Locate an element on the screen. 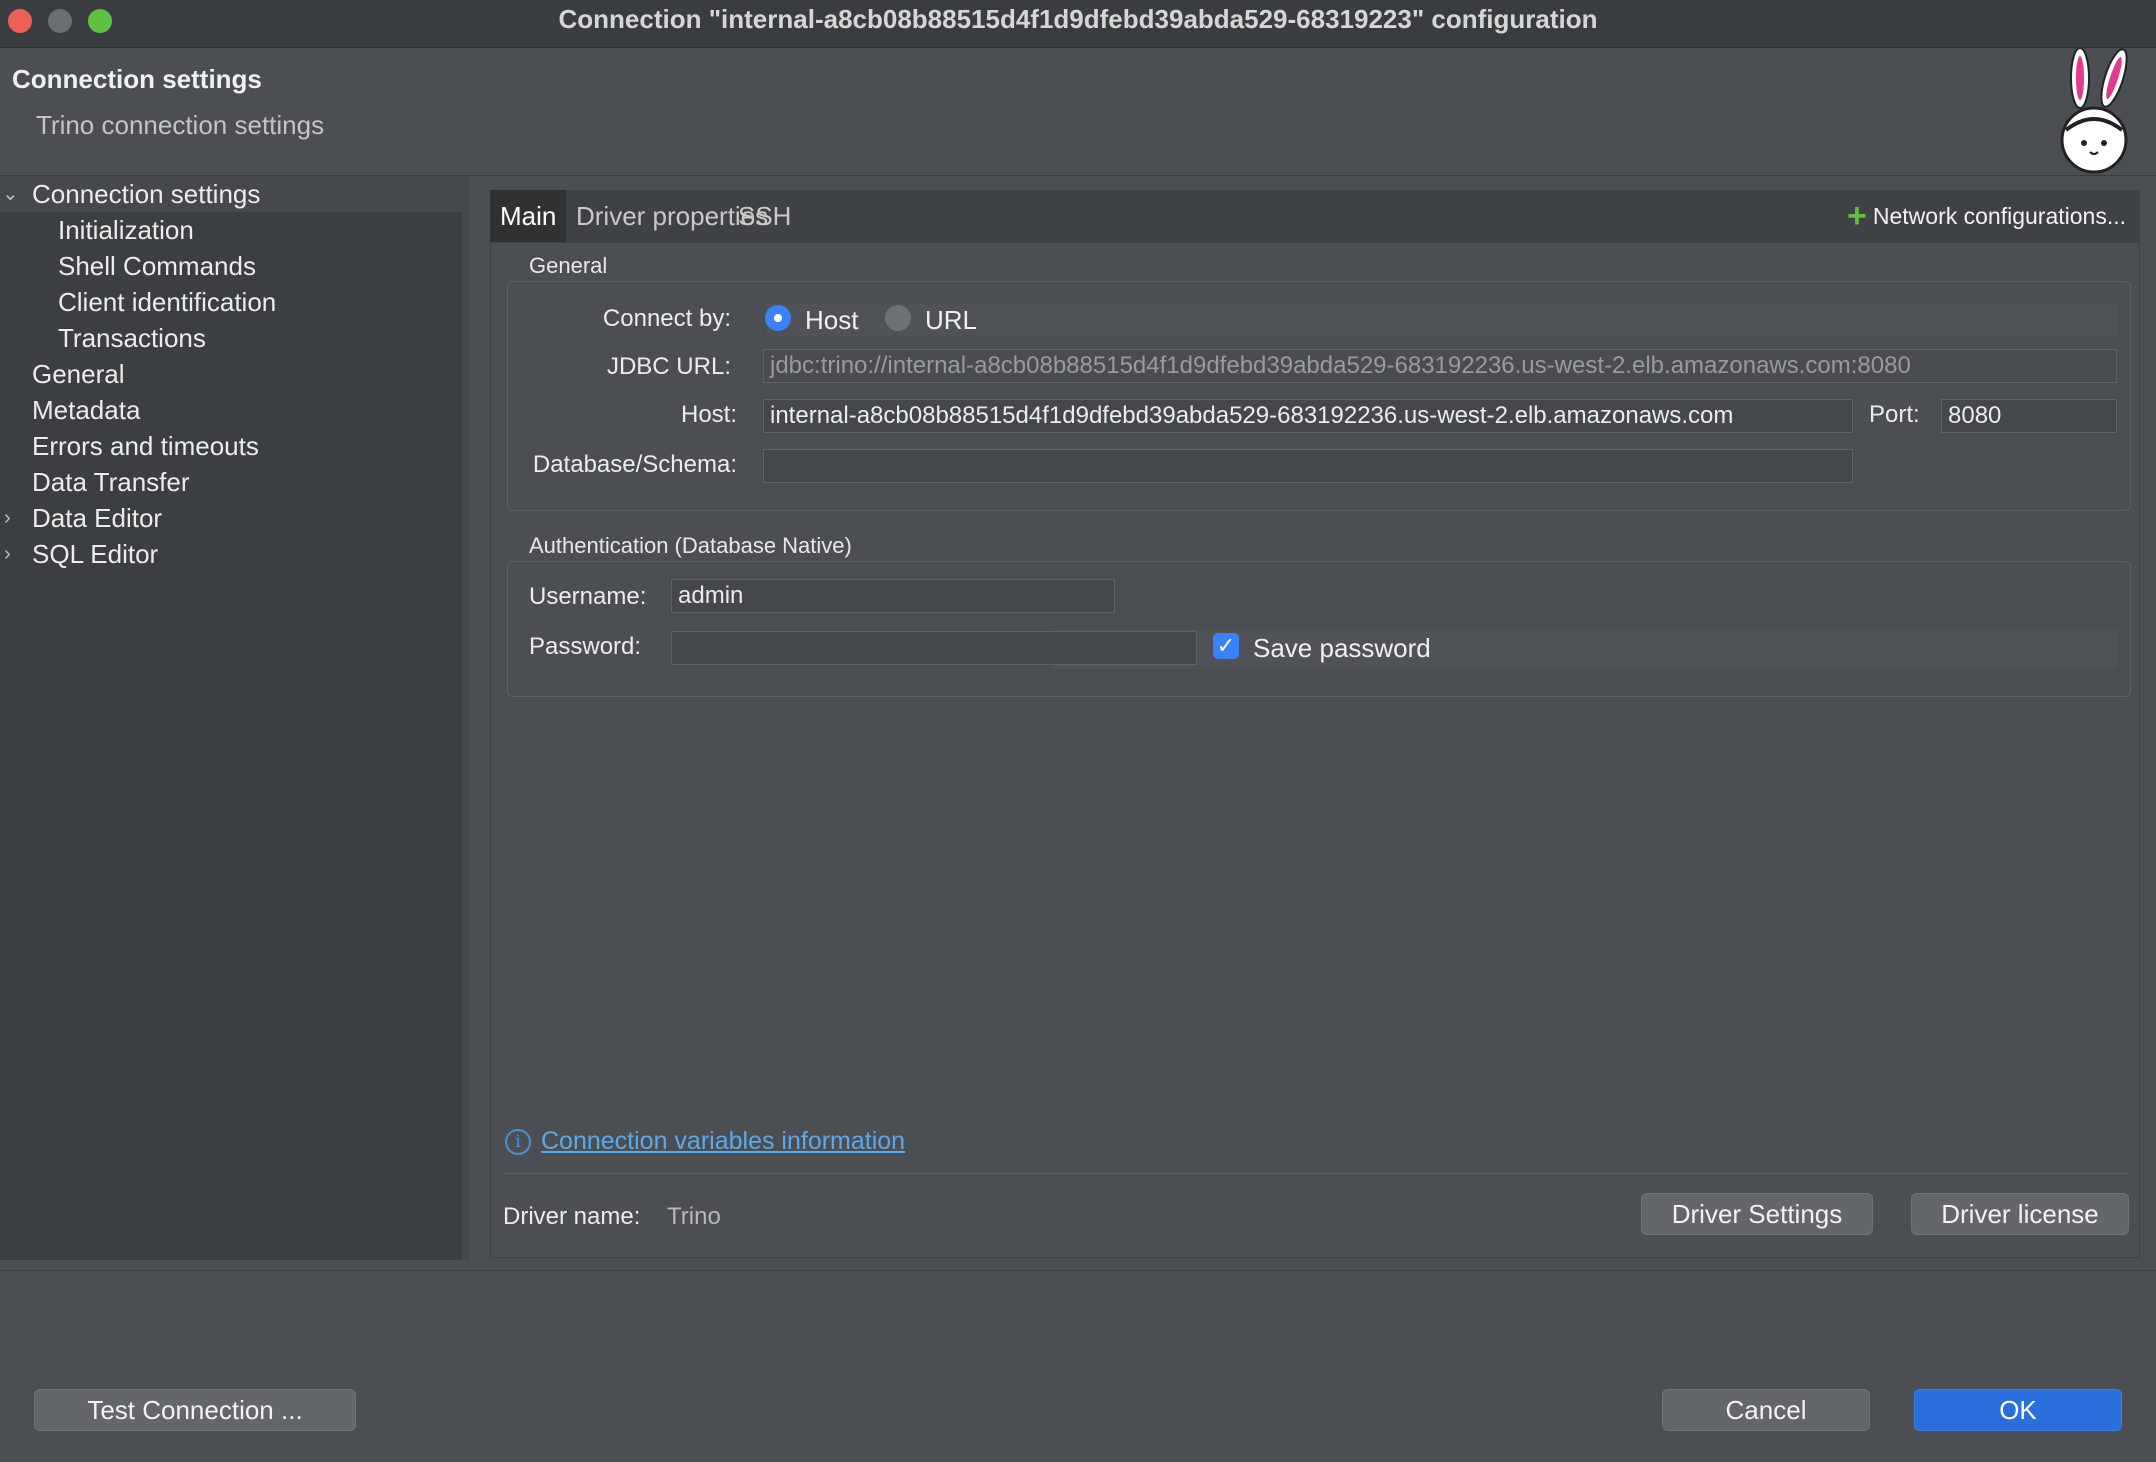 The width and height of the screenshot is (2156, 1462). jdbc-url-label: JDBC URL: is located at coordinates (668, 366).